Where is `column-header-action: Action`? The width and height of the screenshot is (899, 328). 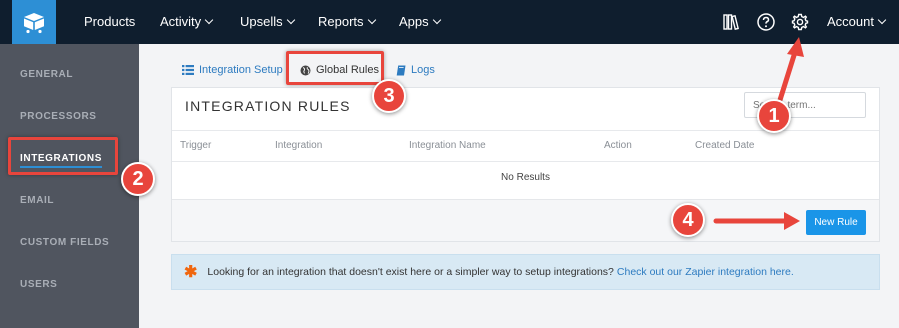 column-header-action: Action is located at coordinates (618, 145).